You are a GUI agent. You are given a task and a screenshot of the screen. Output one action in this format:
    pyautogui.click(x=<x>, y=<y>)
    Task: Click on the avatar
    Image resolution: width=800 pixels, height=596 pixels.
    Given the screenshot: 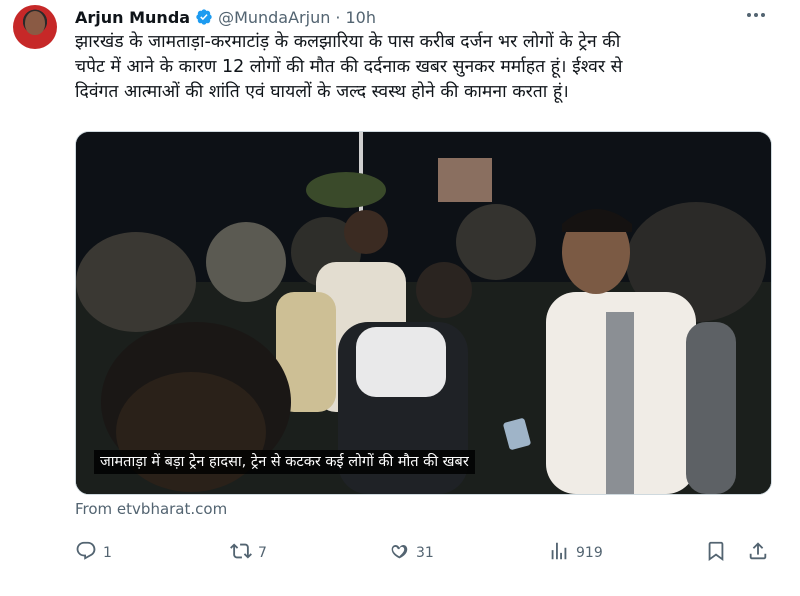 What is the action you would take?
    pyautogui.click(x=35, y=27)
    